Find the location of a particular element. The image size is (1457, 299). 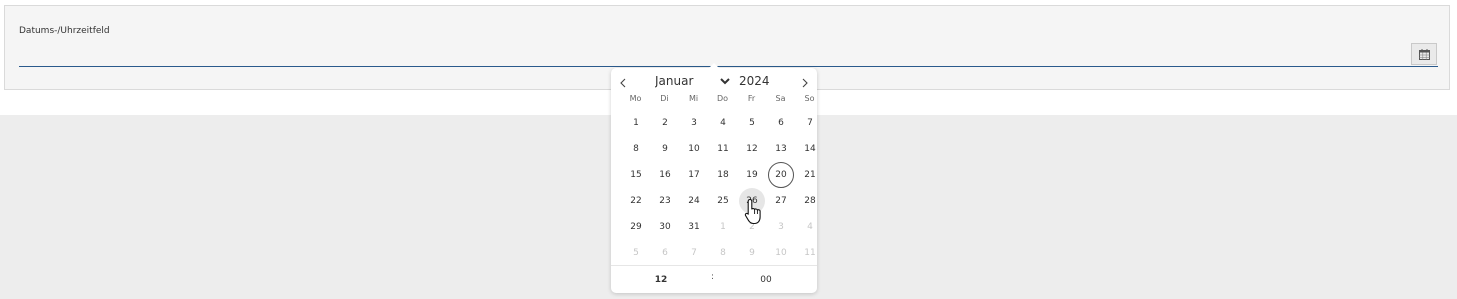

day-cell-other-month: 5 is located at coordinates (636, 253).